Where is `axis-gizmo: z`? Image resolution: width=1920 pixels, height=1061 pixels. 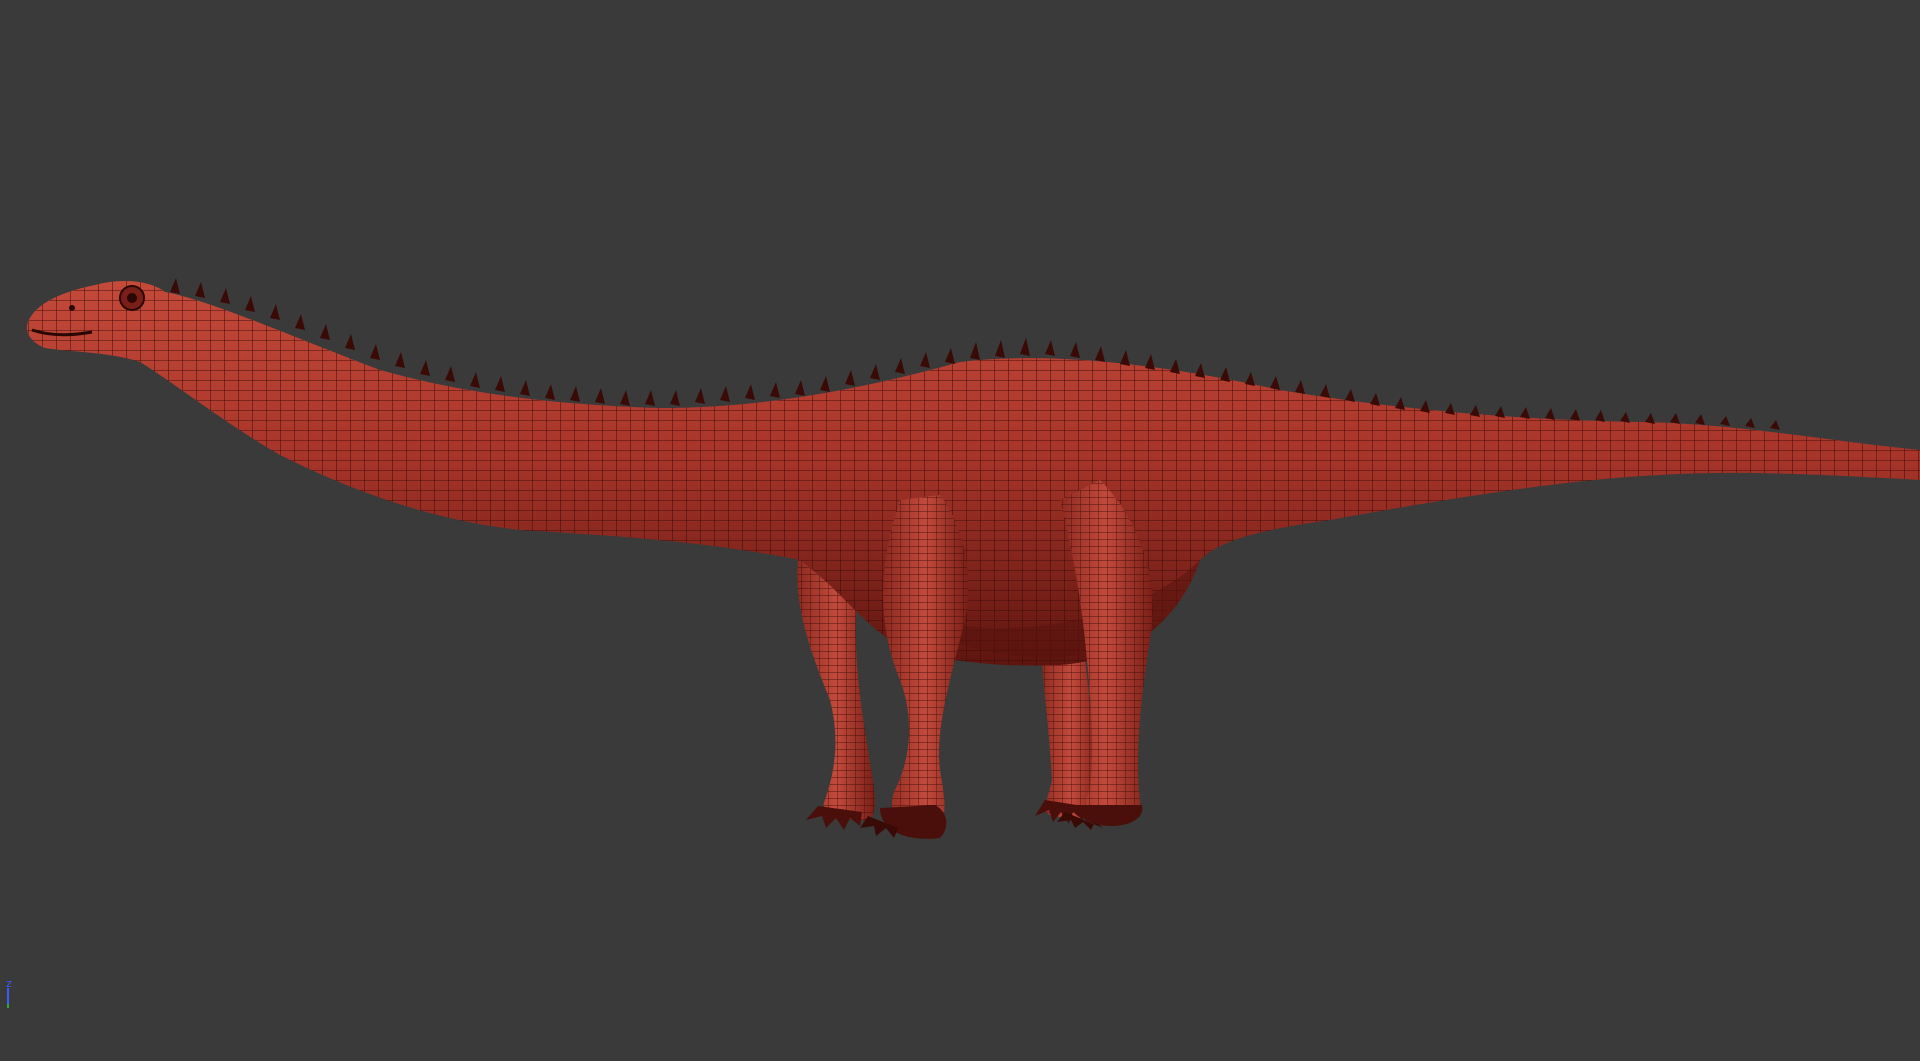 axis-gizmo: z is located at coordinates (10, 1003).